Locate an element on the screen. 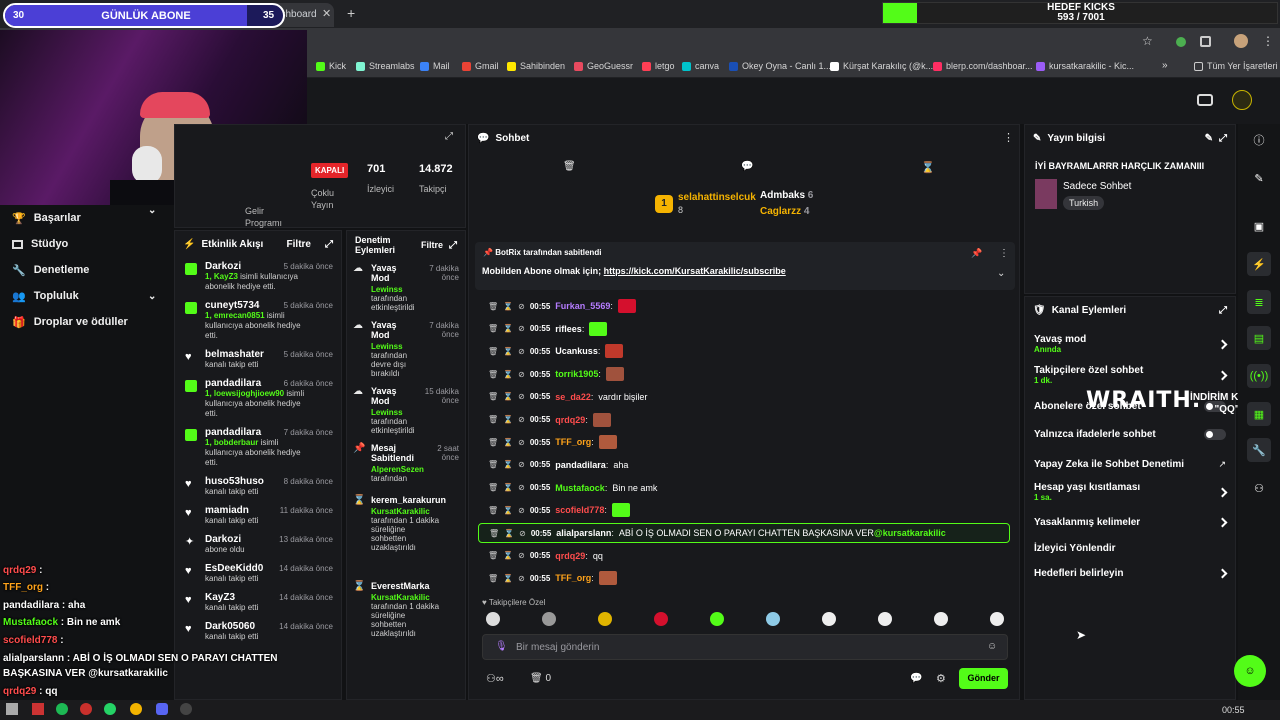  emoji-icon: ☺ is located at coordinates (992, 646).